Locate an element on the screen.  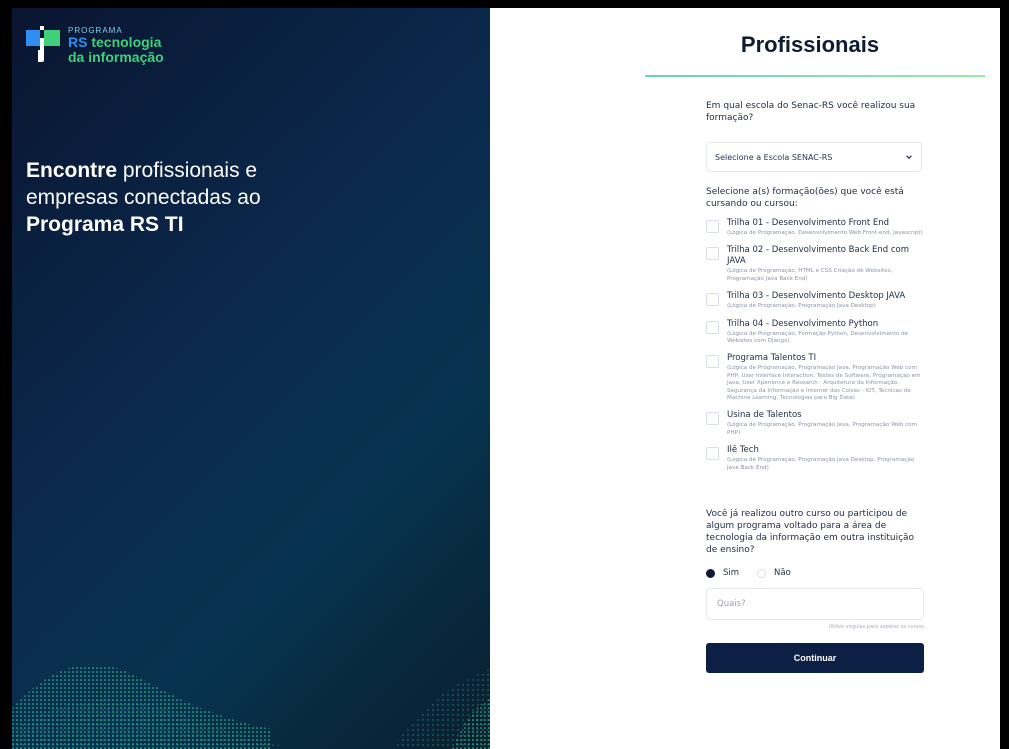
hero-word2: Programa RS TI is located at coordinates (105, 224).